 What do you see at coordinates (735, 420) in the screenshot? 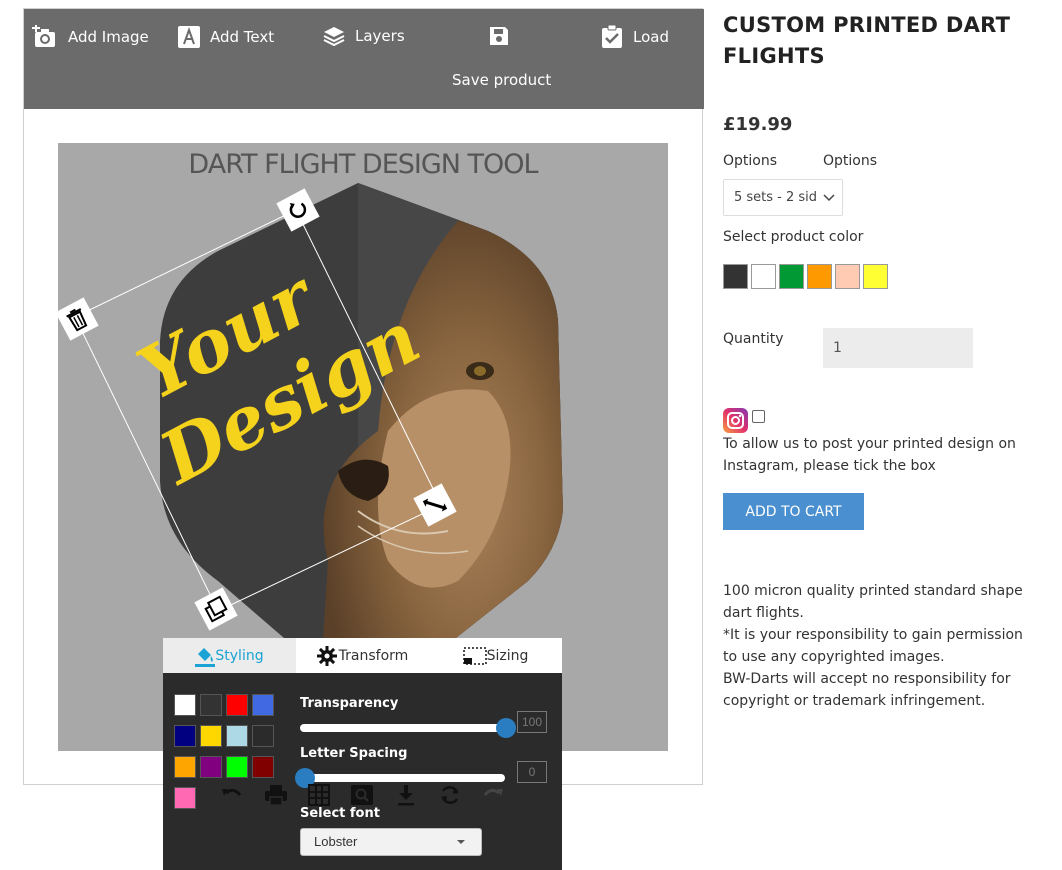
I see `instagram-icon` at bounding box center [735, 420].